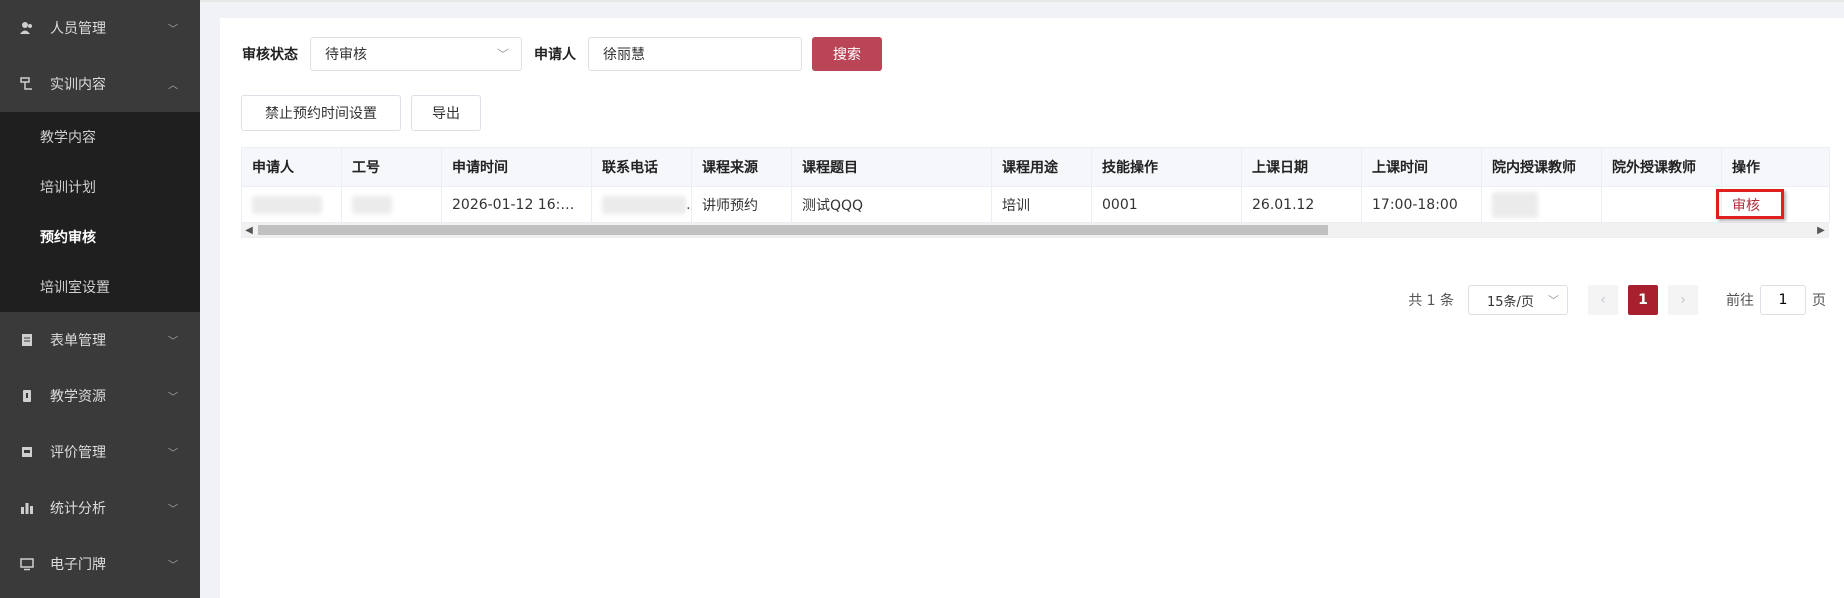  I want to click on sidebar-item-label: 统计分析, so click(78, 509).